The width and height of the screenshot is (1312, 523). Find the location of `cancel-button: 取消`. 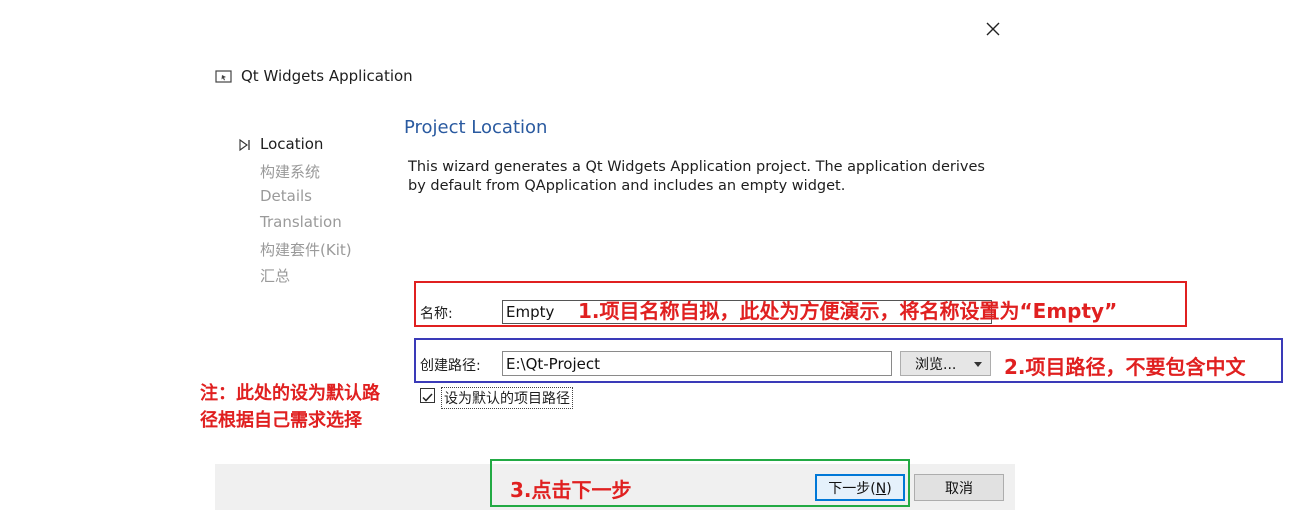

cancel-button: 取消 is located at coordinates (959, 487).